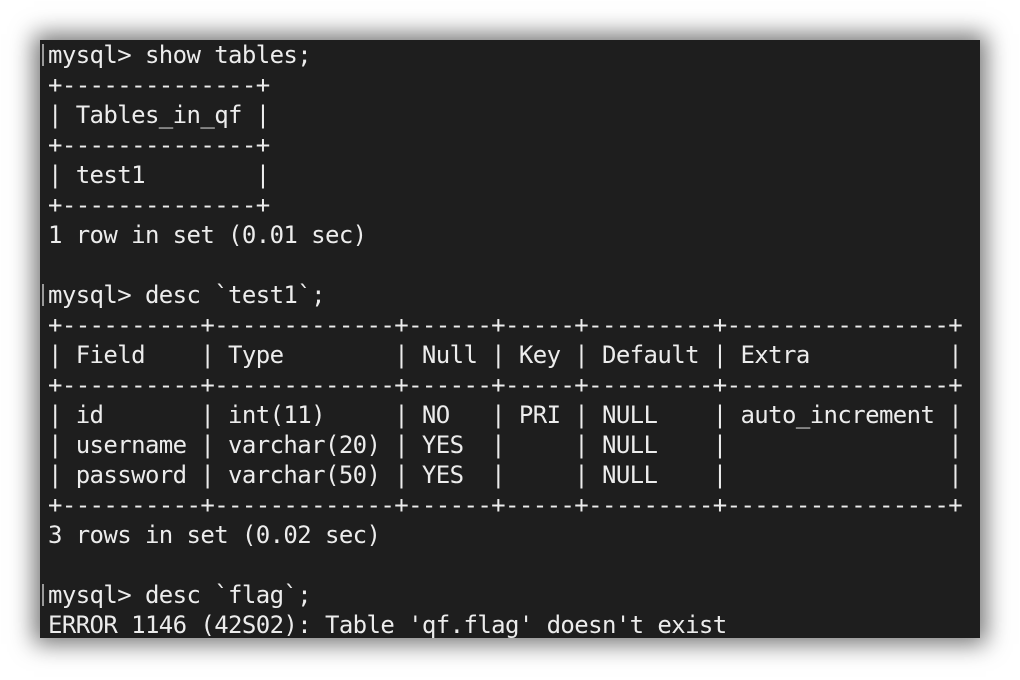 This screenshot has width=1020, height=680. I want to click on command-text: mysql> show tables;, so click(180, 55).